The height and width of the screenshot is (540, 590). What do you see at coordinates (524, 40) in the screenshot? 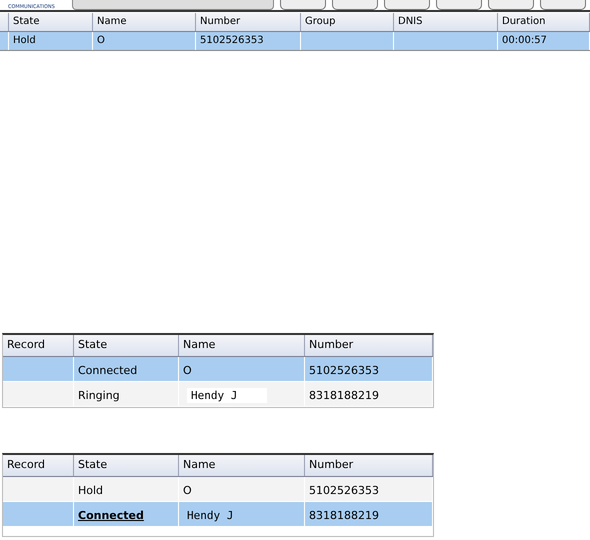
I see `table-cell: 00:00:57` at bounding box center [524, 40].